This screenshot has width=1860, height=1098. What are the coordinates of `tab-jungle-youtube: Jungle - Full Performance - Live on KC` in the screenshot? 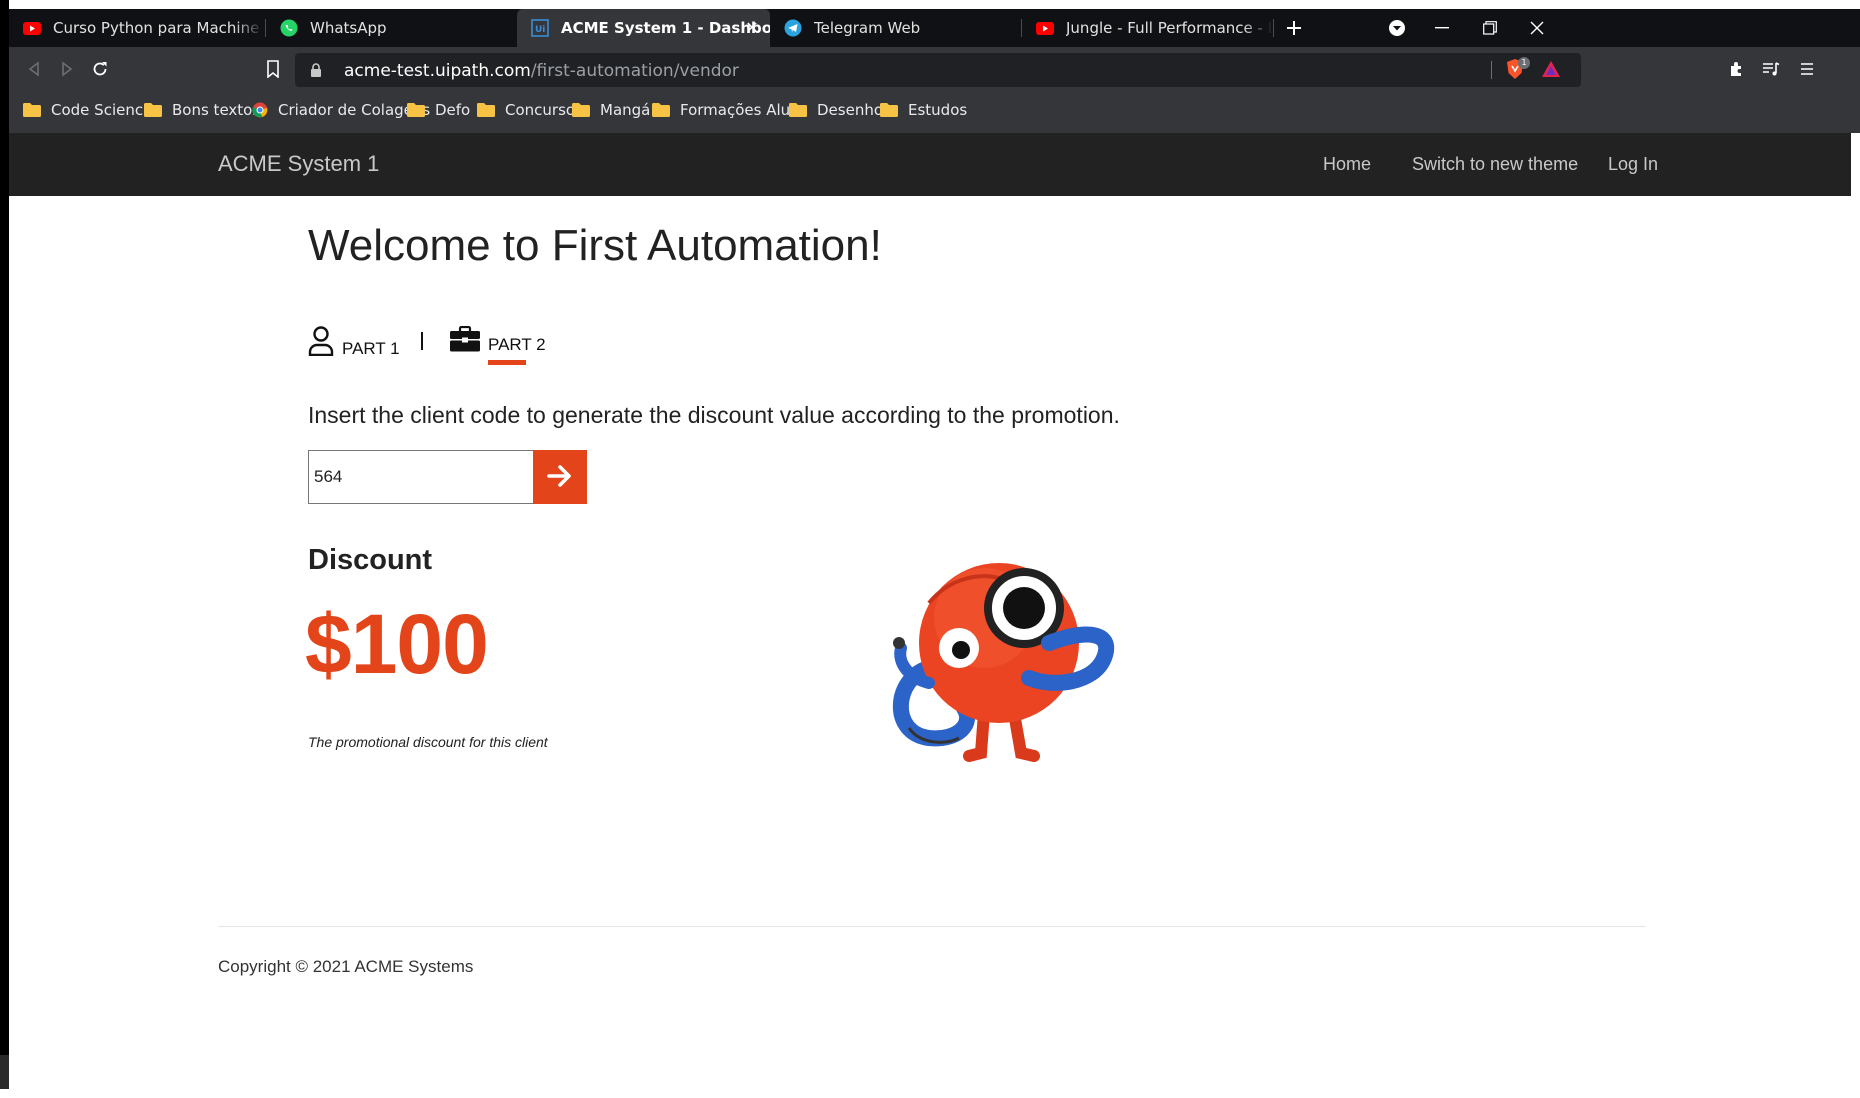 It's located at (1147, 28).